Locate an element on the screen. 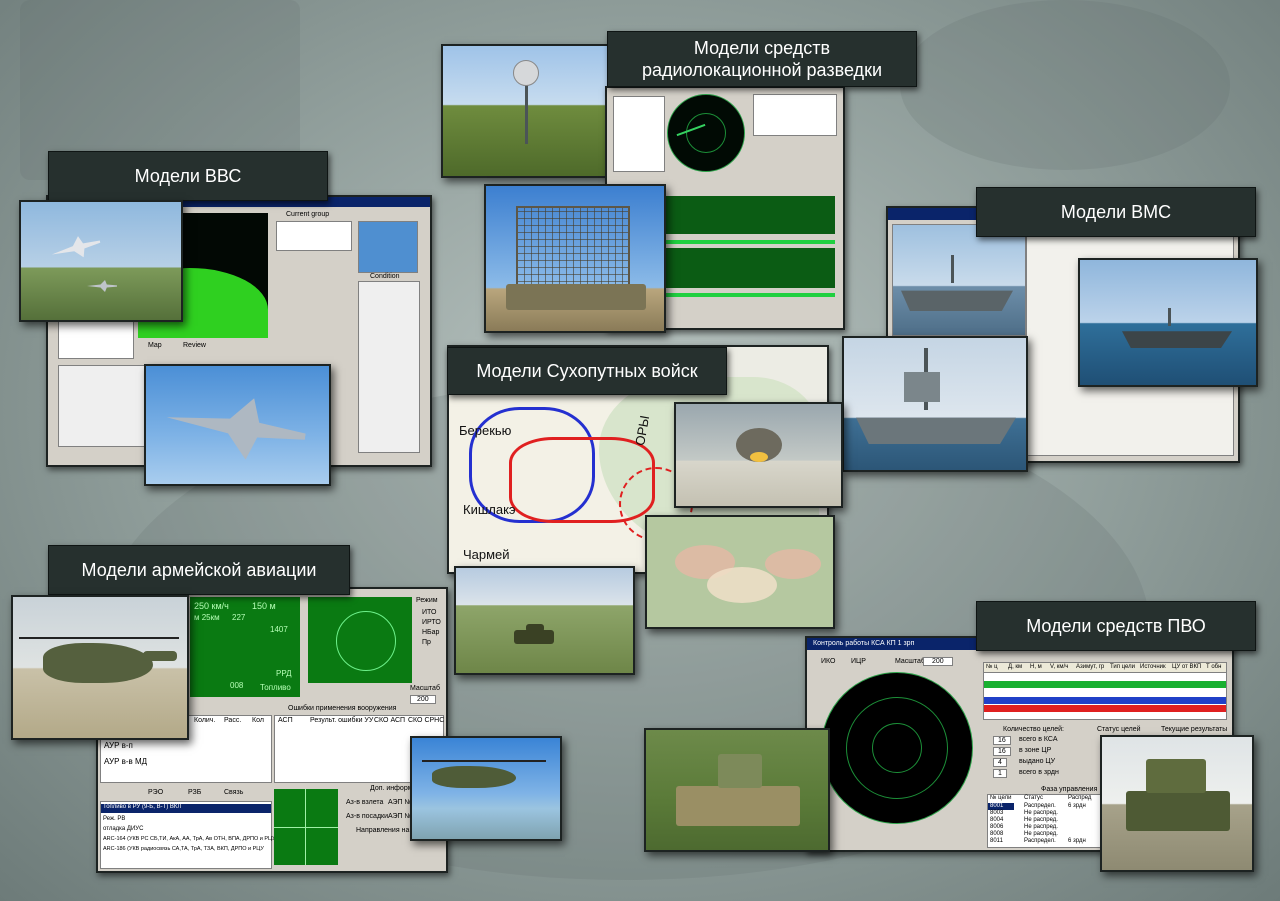 The height and width of the screenshot is (901, 1280). col-count: Колич. is located at coordinates (205, 720).